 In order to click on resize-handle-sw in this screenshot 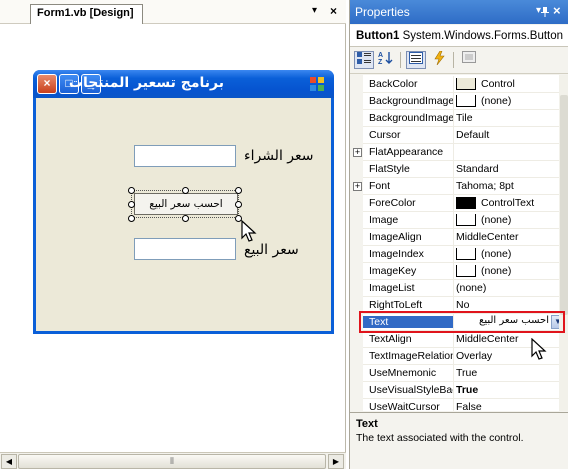, I will do `click(131, 218)`.